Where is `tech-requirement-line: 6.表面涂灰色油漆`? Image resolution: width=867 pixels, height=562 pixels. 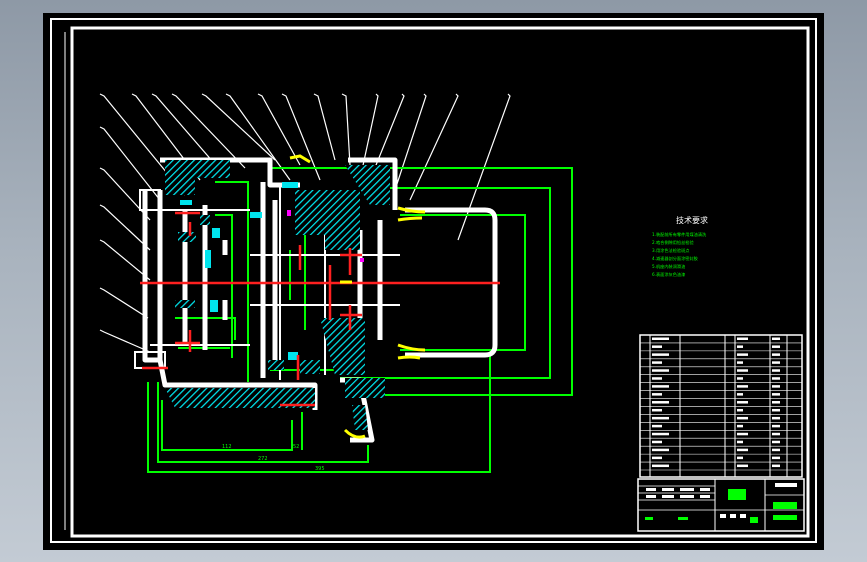
tech-requirement-line: 6.表面涂灰色油漆 is located at coordinates (668, 274).